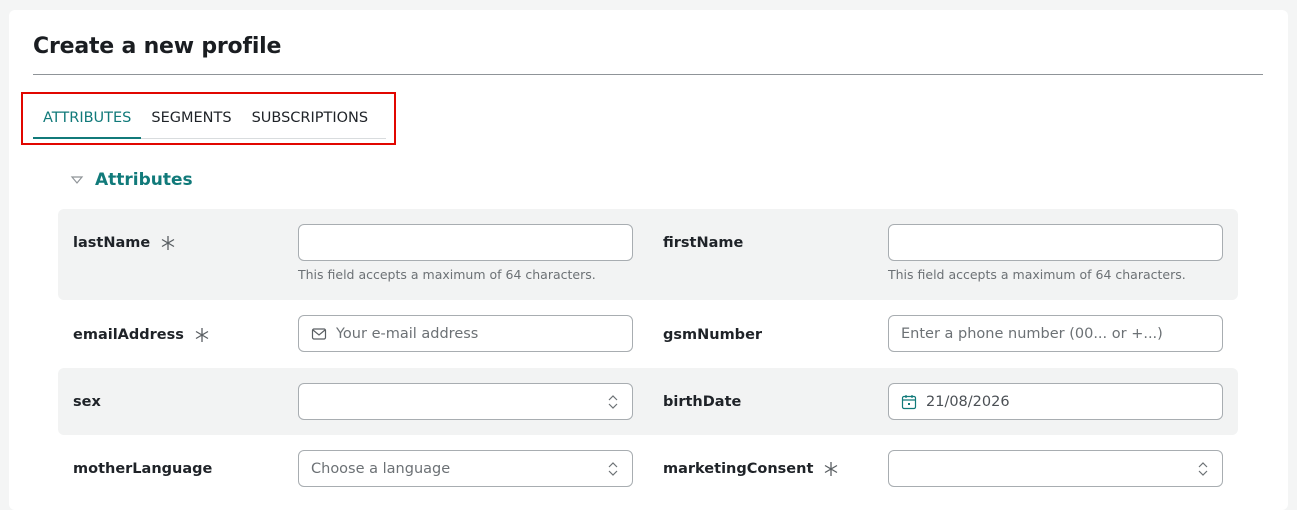 The width and height of the screenshot is (1297, 510). Describe the element at coordinates (968, 401) in the screenshot. I see `birthdate-value: 21/08/2026` at that location.